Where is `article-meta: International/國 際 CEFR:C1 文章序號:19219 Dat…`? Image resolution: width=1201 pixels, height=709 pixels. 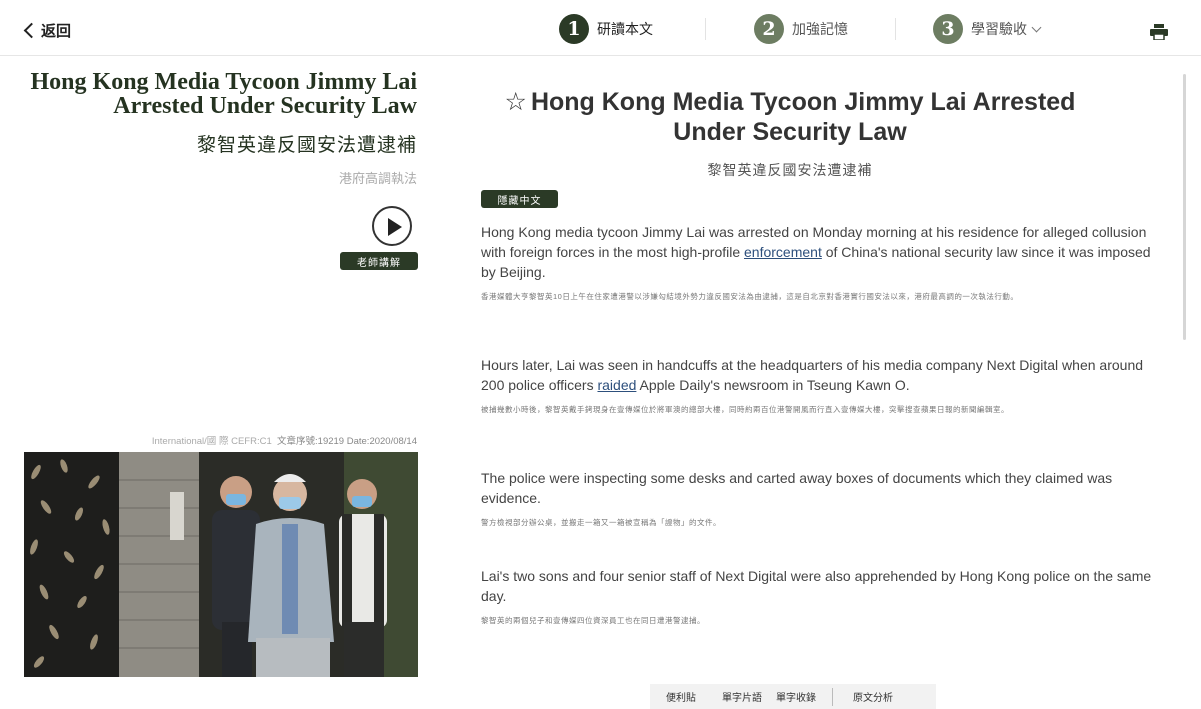
article-meta: International/國 際 CEFR:C1 文章序號:19219 Dat… is located at coordinates (284, 440).